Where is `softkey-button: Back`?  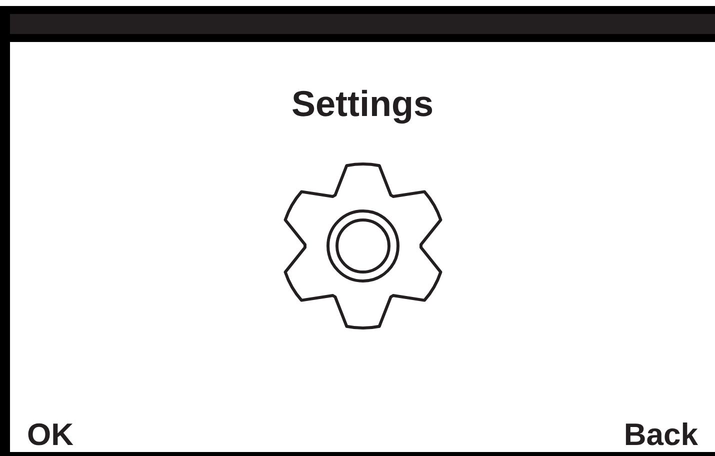 softkey-button: Back is located at coordinates (661, 434).